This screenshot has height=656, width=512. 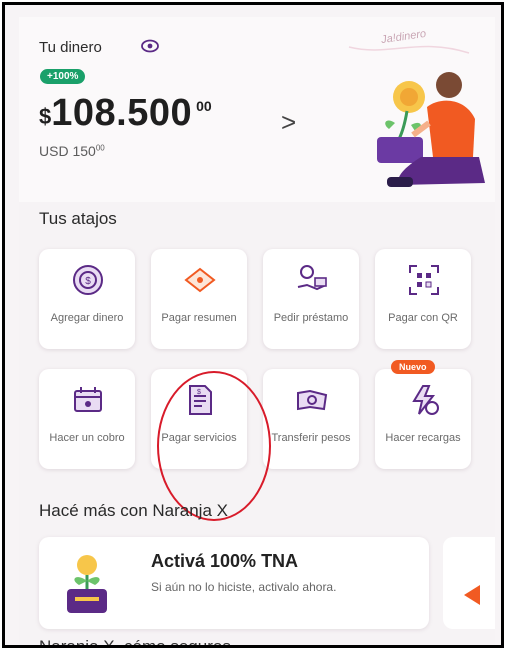 What do you see at coordinates (100, 148) in the screenshot?
I see `usd-cents: 00` at bounding box center [100, 148].